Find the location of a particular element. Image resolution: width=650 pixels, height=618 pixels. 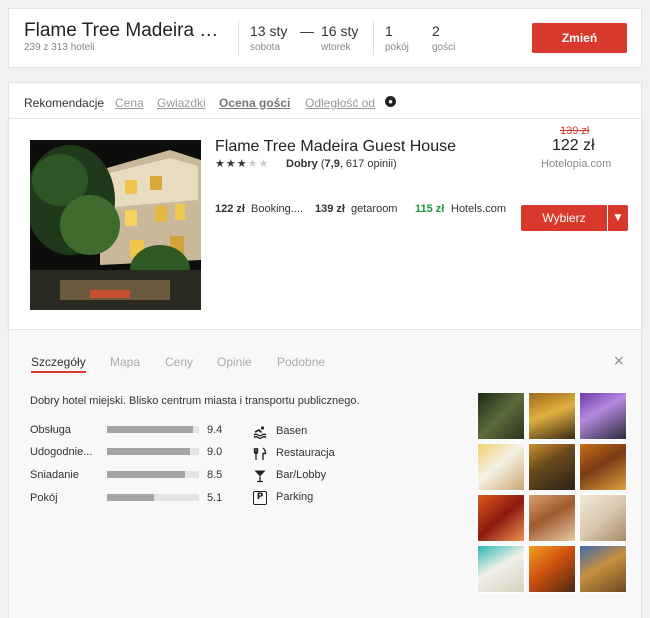

checkout-date: 16 sty is located at coordinates (339, 31).